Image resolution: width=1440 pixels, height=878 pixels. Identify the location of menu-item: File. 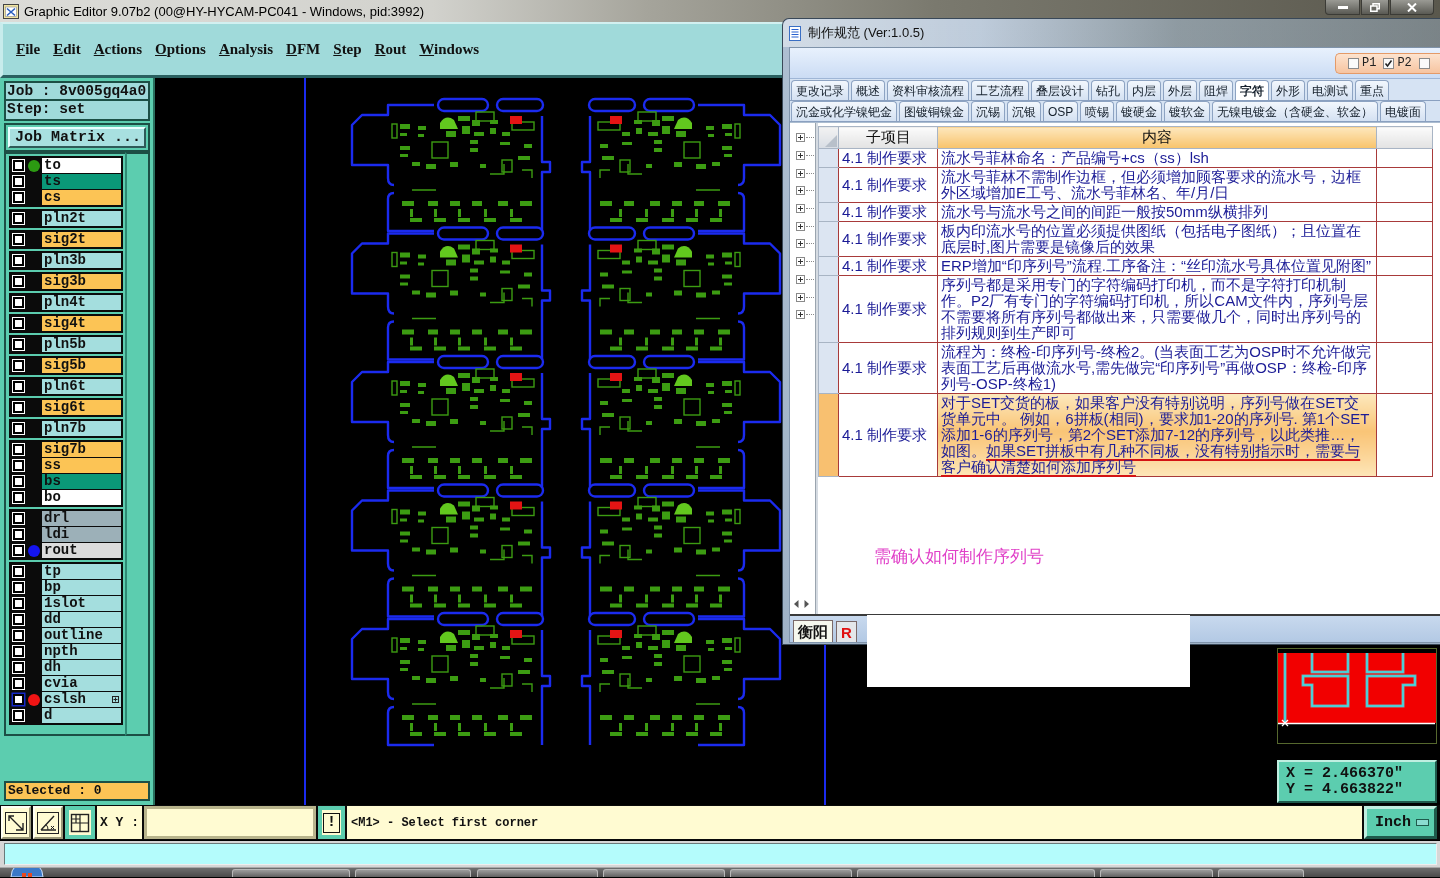
(28, 49).